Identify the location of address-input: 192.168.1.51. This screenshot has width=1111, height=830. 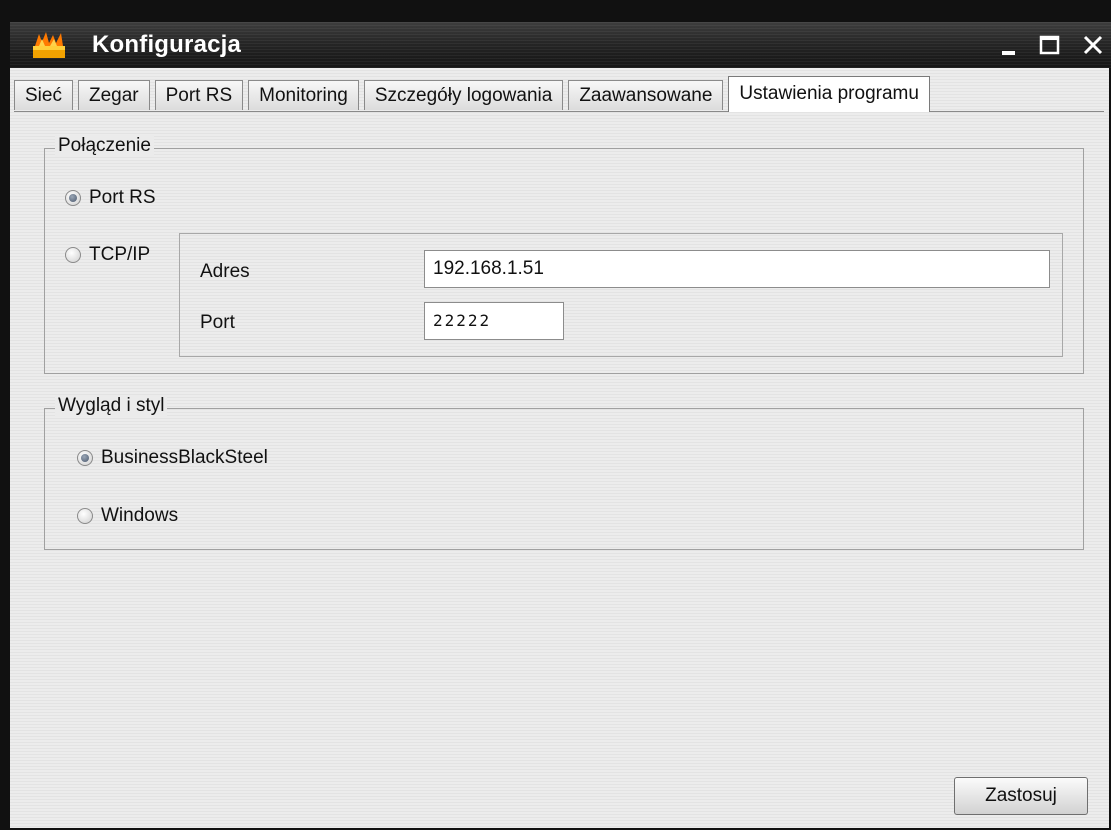
(737, 269).